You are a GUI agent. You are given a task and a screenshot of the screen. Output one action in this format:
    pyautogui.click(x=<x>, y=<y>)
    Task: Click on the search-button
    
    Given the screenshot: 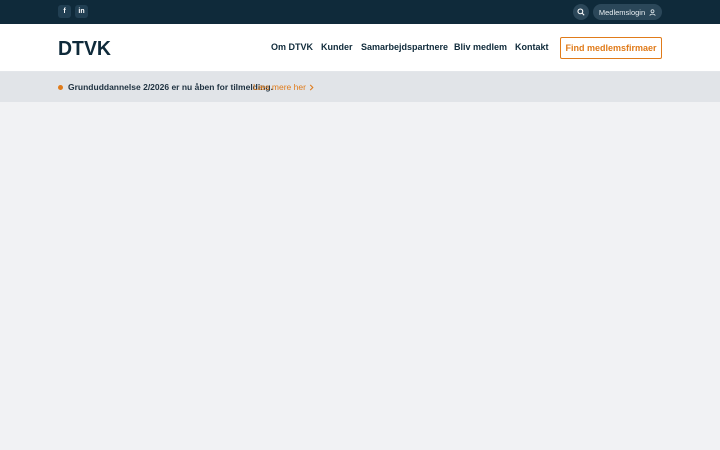 What is the action you would take?
    pyautogui.click(x=581, y=12)
    